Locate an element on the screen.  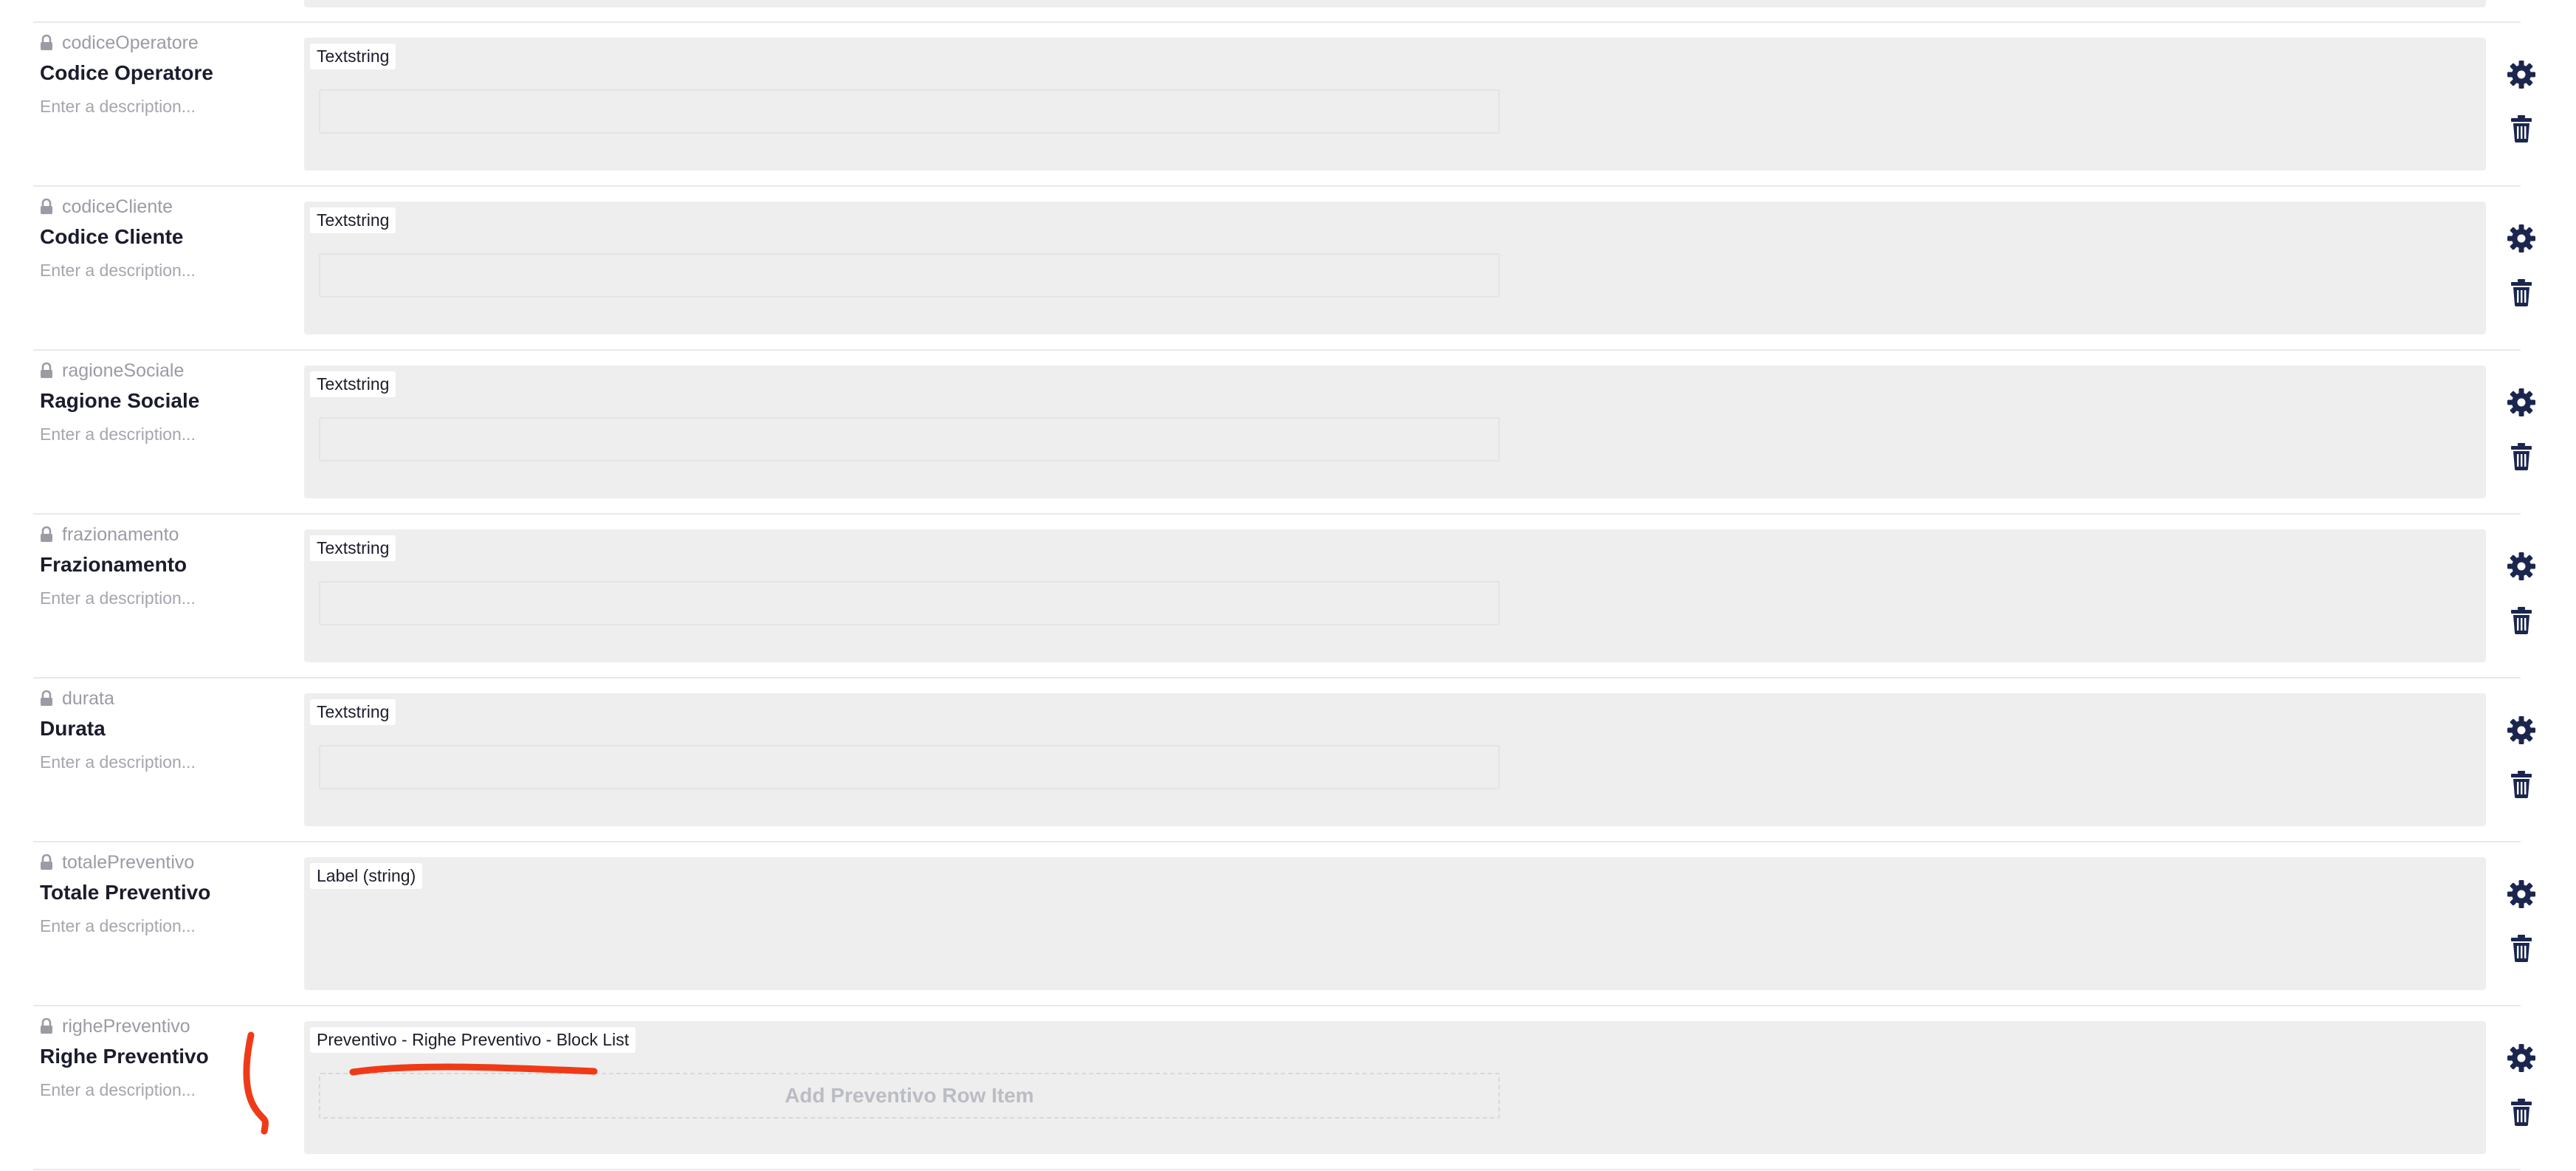
property-label: Ragione Sociale is located at coordinates (120, 401).